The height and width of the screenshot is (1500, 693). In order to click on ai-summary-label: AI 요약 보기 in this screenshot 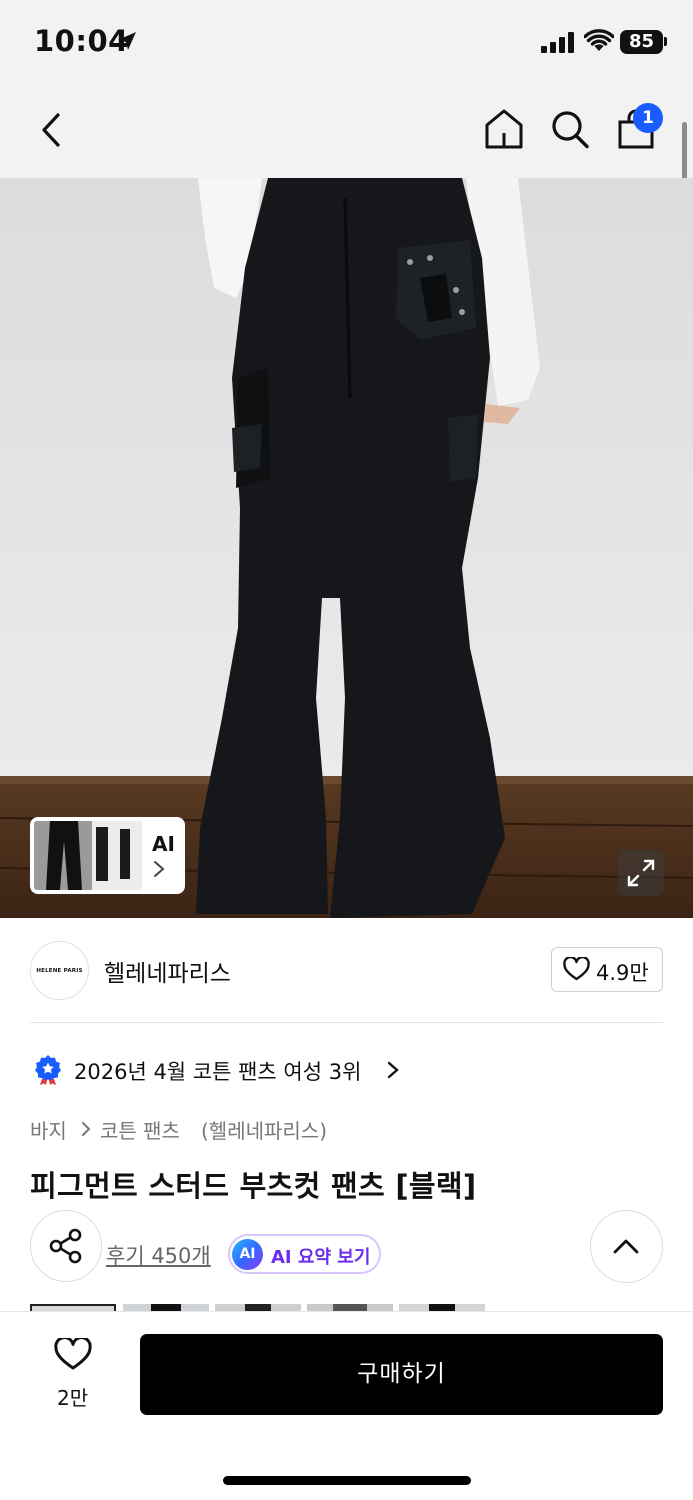, I will do `click(321, 1257)`.